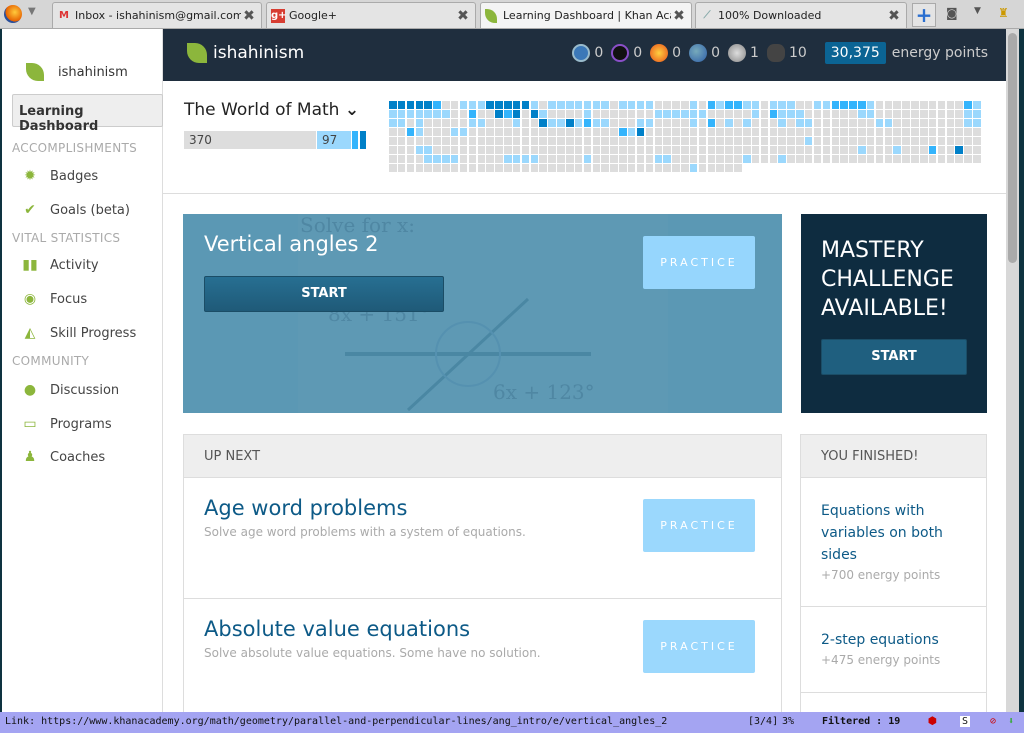 The image size is (1024, 733). What do you see at coordinates (776, 53) in the screenshot?
I see `badge-counts: 0 0 0 0 1 10 30,375 energy points` at bounding box center [776, 53].